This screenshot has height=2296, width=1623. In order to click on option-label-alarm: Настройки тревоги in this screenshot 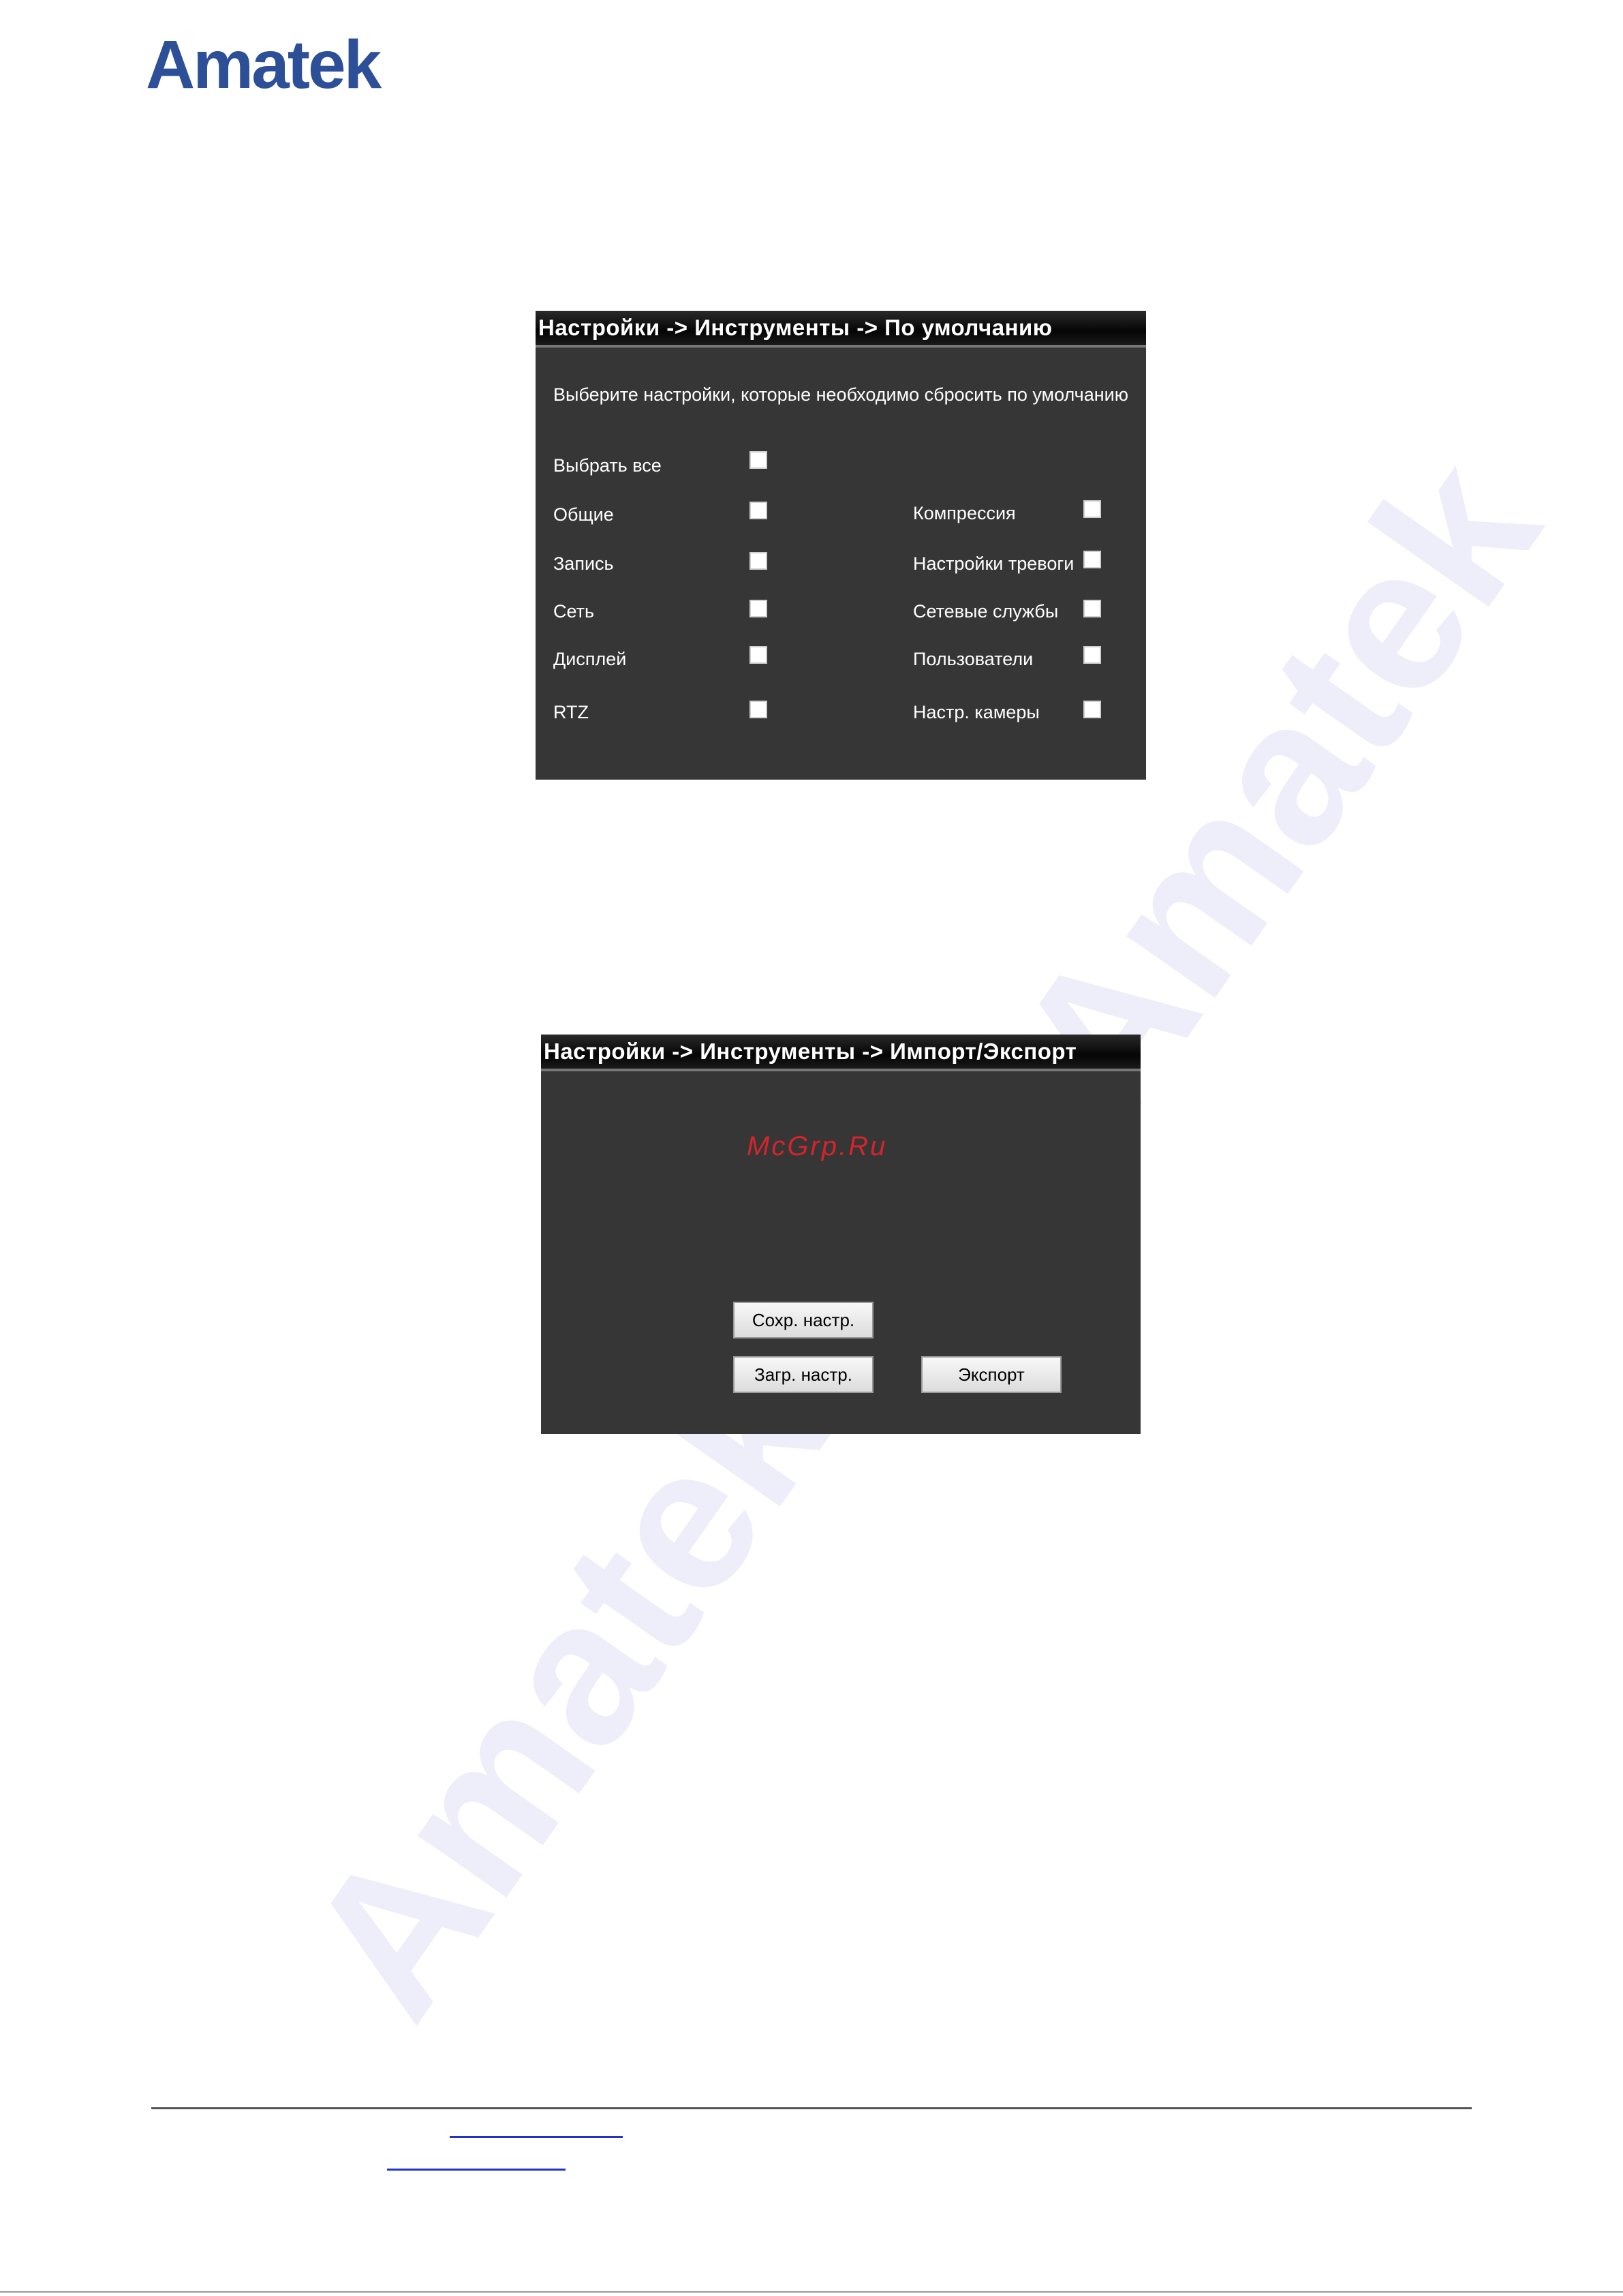, I will do `click(994, 563)`.